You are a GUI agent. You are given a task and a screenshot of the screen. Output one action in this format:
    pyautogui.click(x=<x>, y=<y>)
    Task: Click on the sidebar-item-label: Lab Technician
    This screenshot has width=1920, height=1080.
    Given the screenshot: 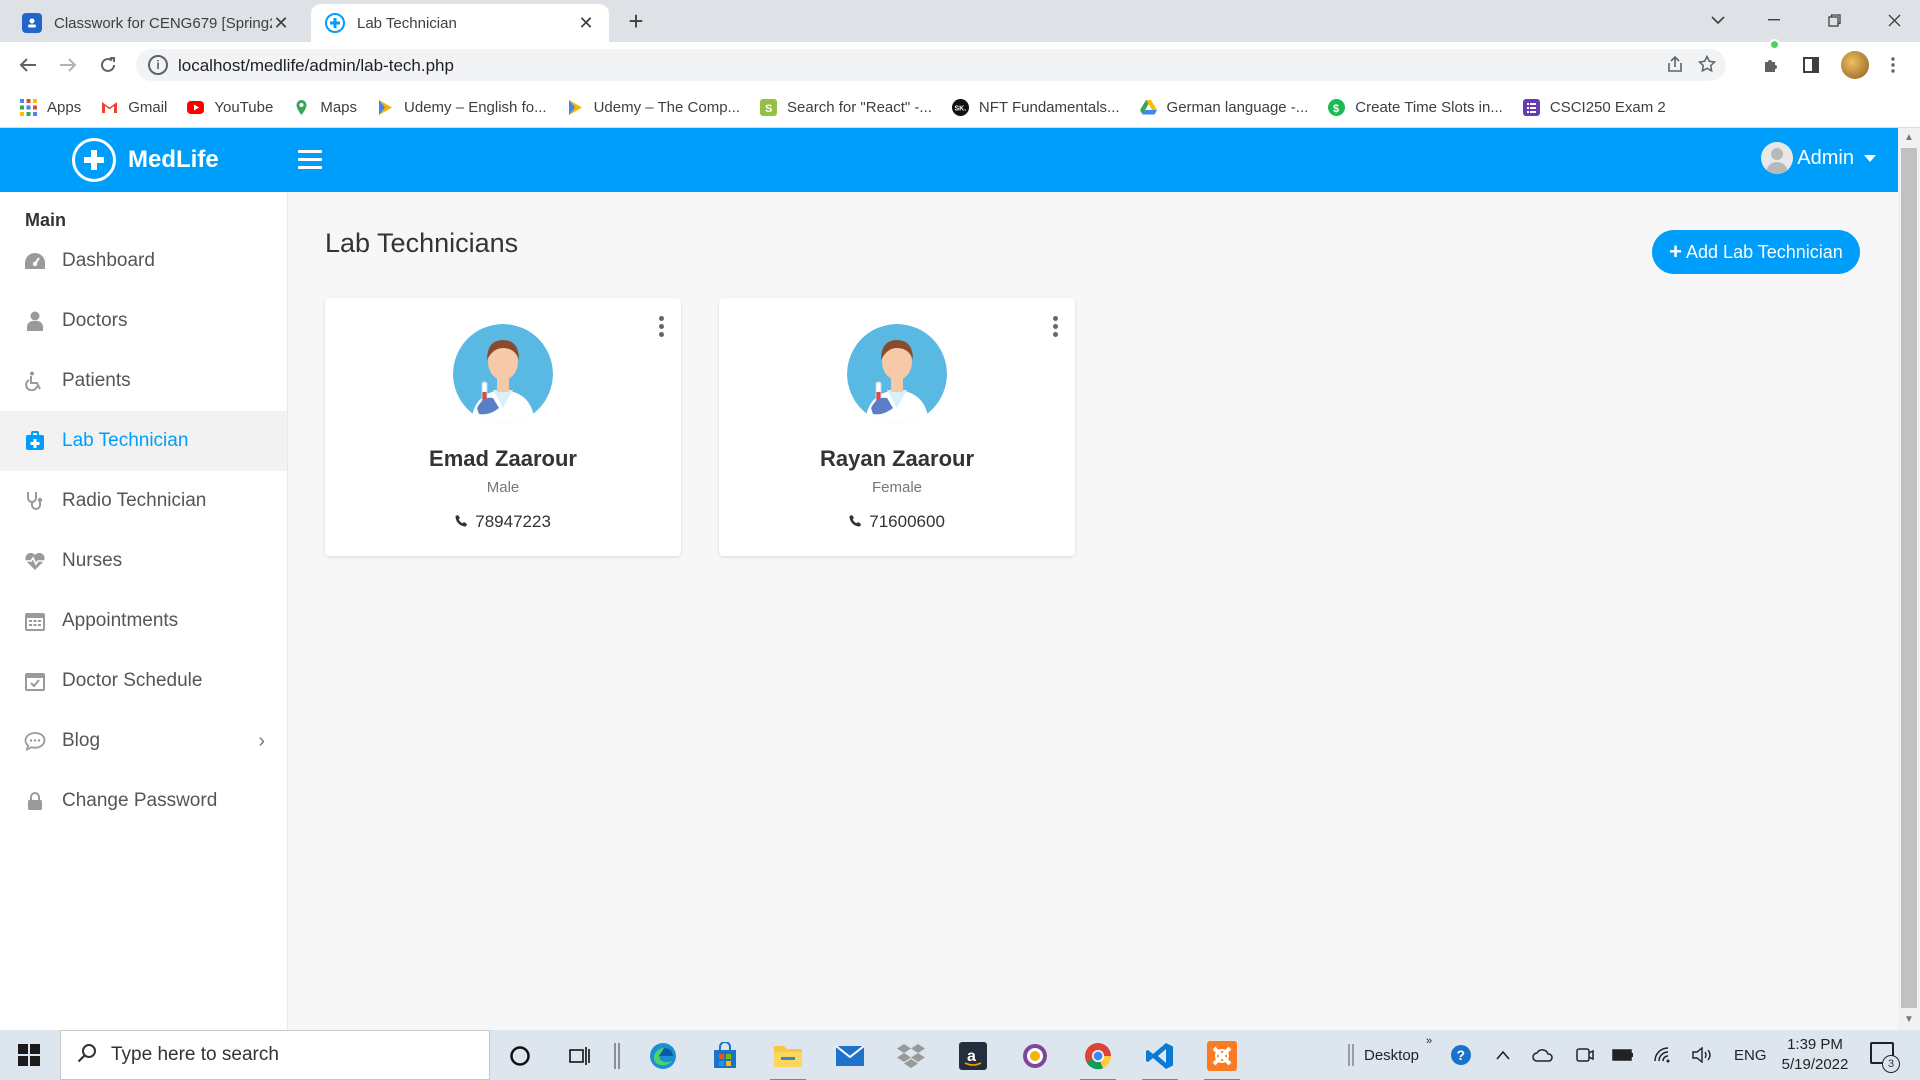 What is the action you would take?
    pyautogui.click(x=125, y=440)
    